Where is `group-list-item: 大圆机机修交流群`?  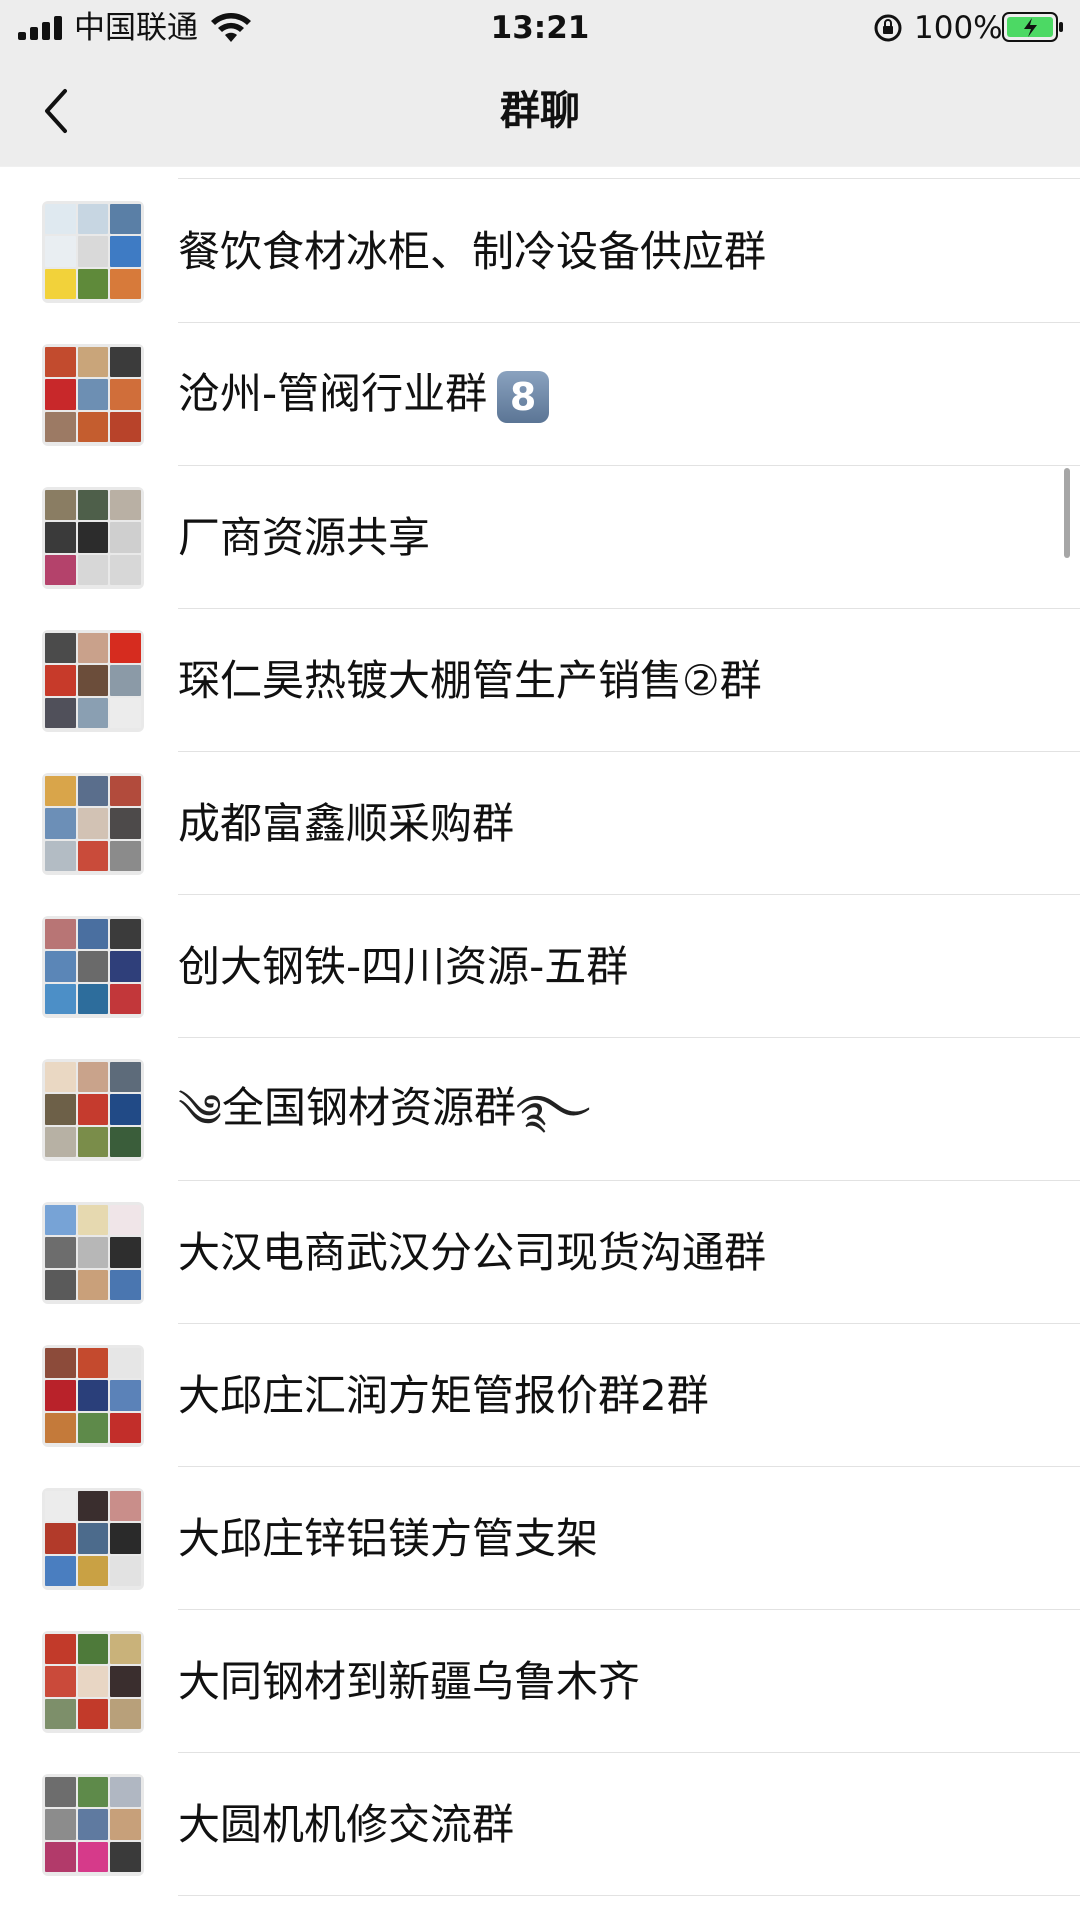
group-list-item: 大圆机机修交流群 is located at coordinates (540, 1824).